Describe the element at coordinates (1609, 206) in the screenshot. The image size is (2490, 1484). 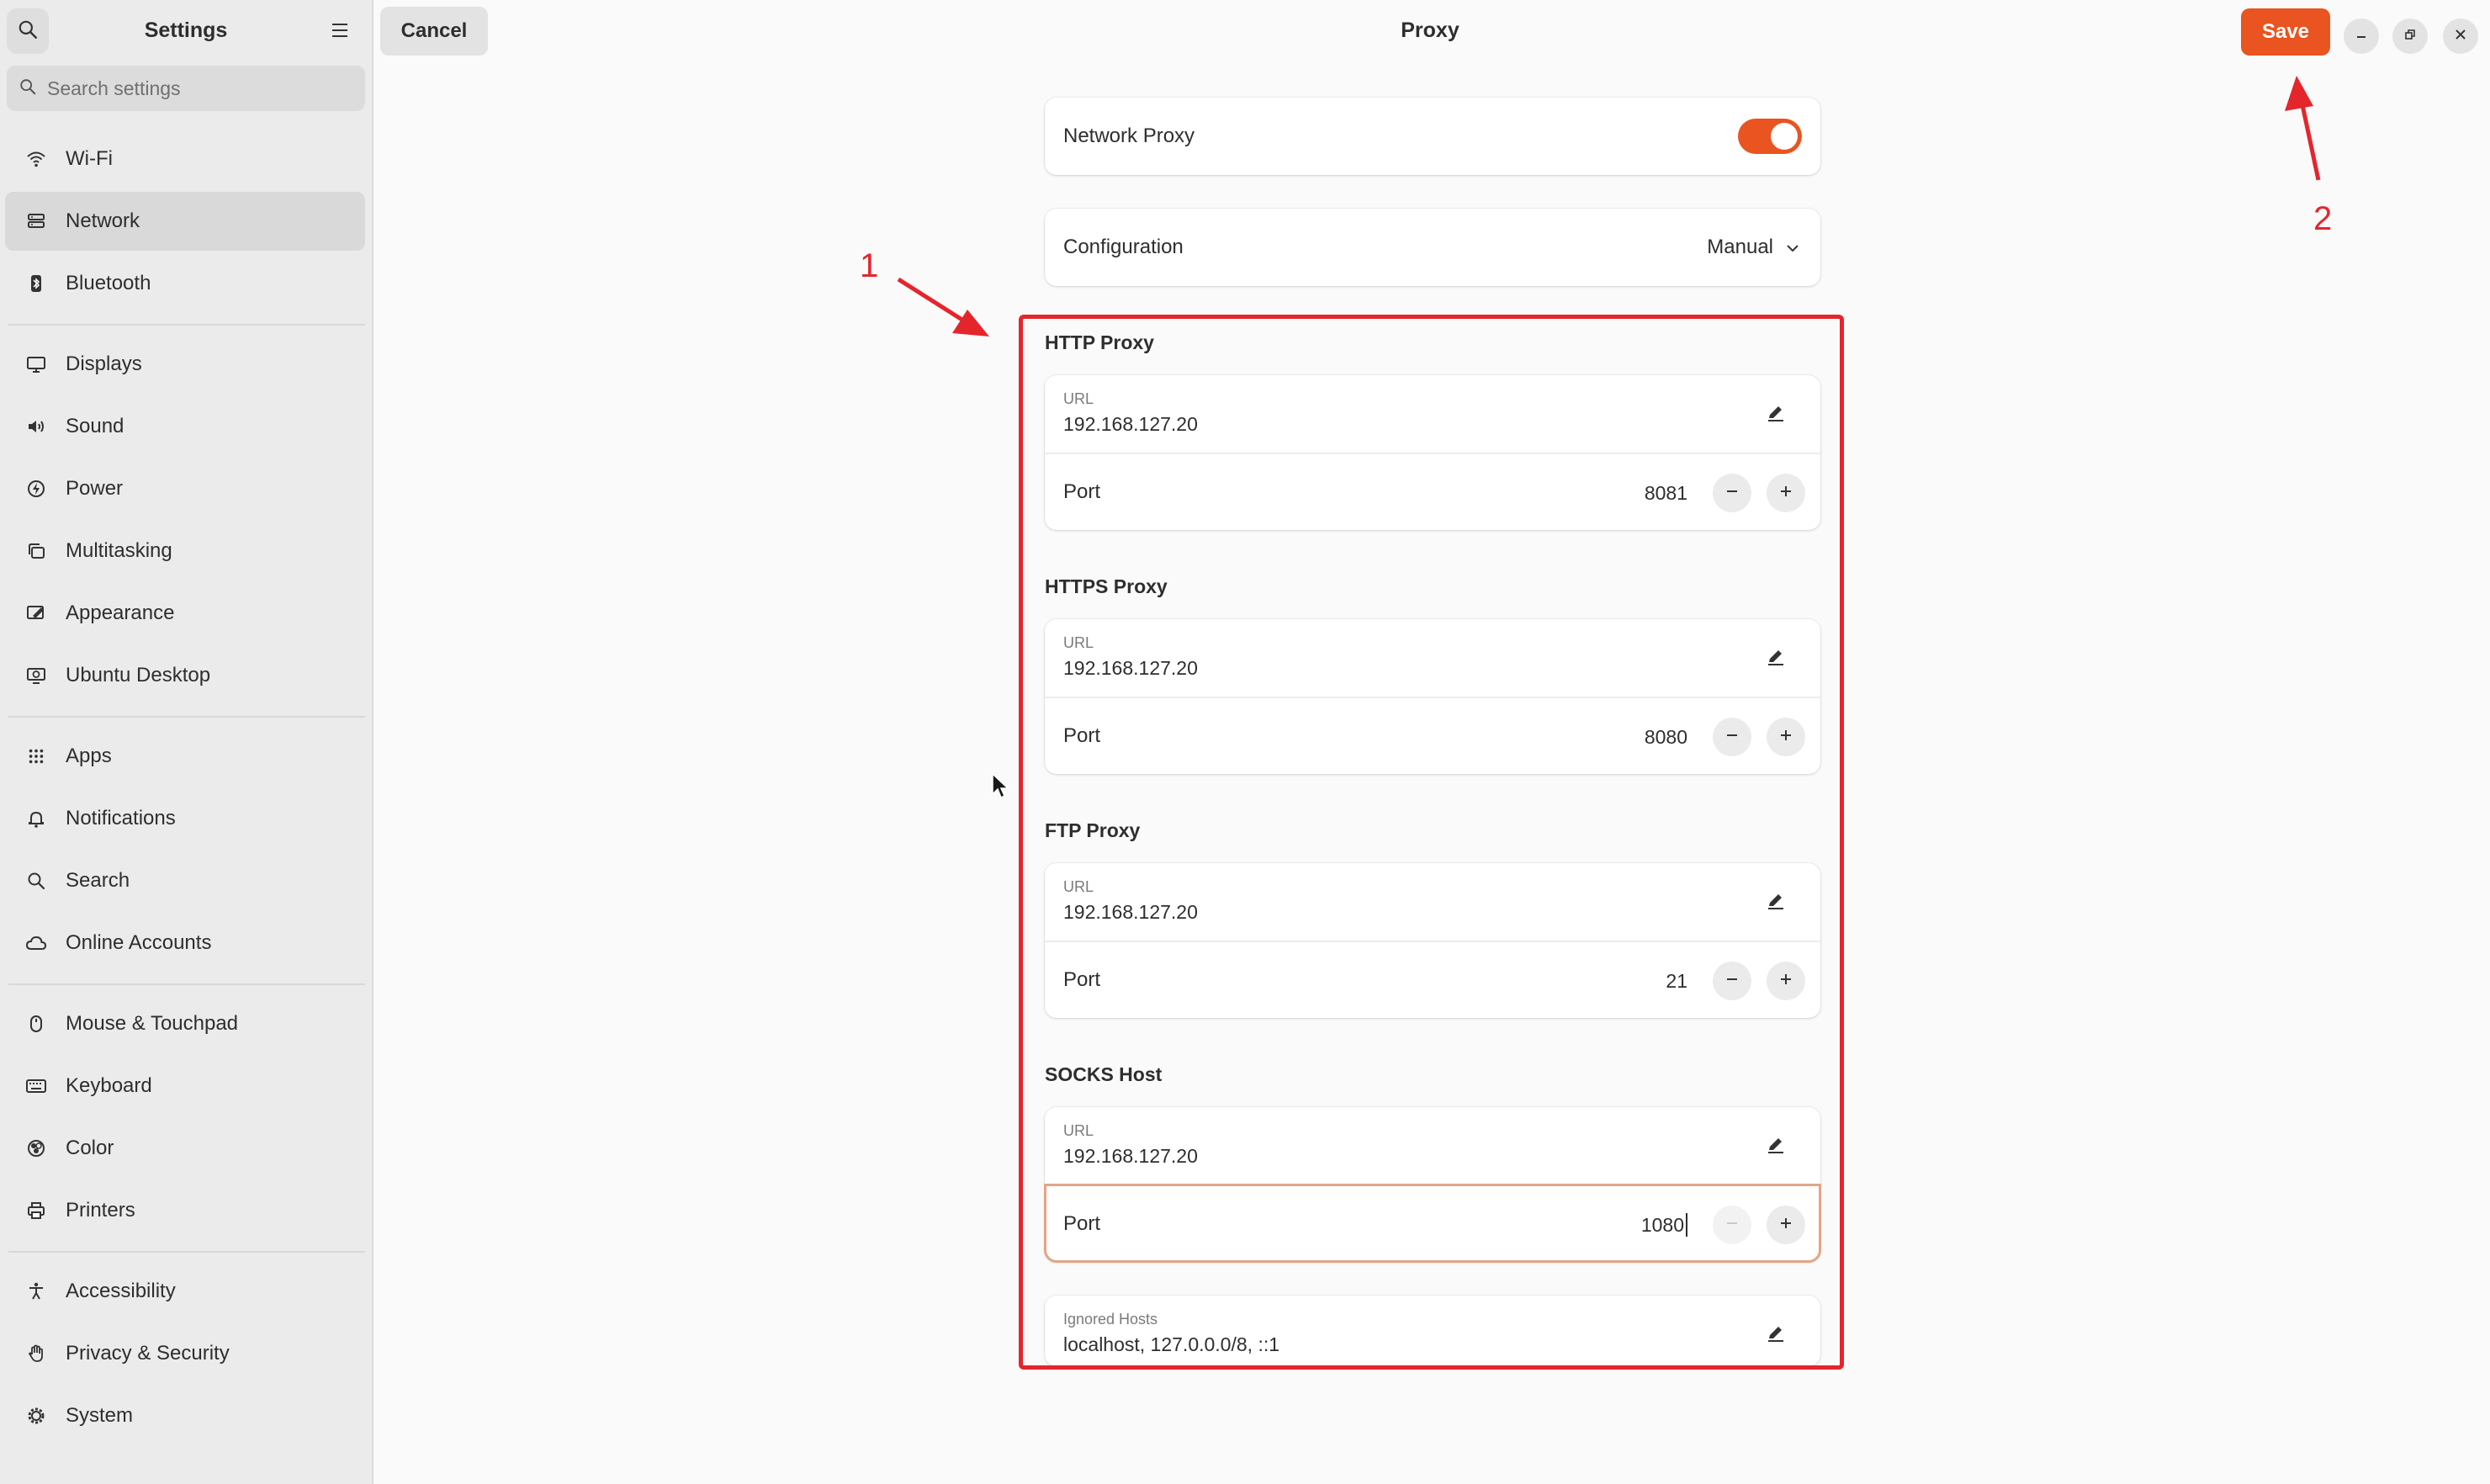
I see `annotation-arrows` at that location.